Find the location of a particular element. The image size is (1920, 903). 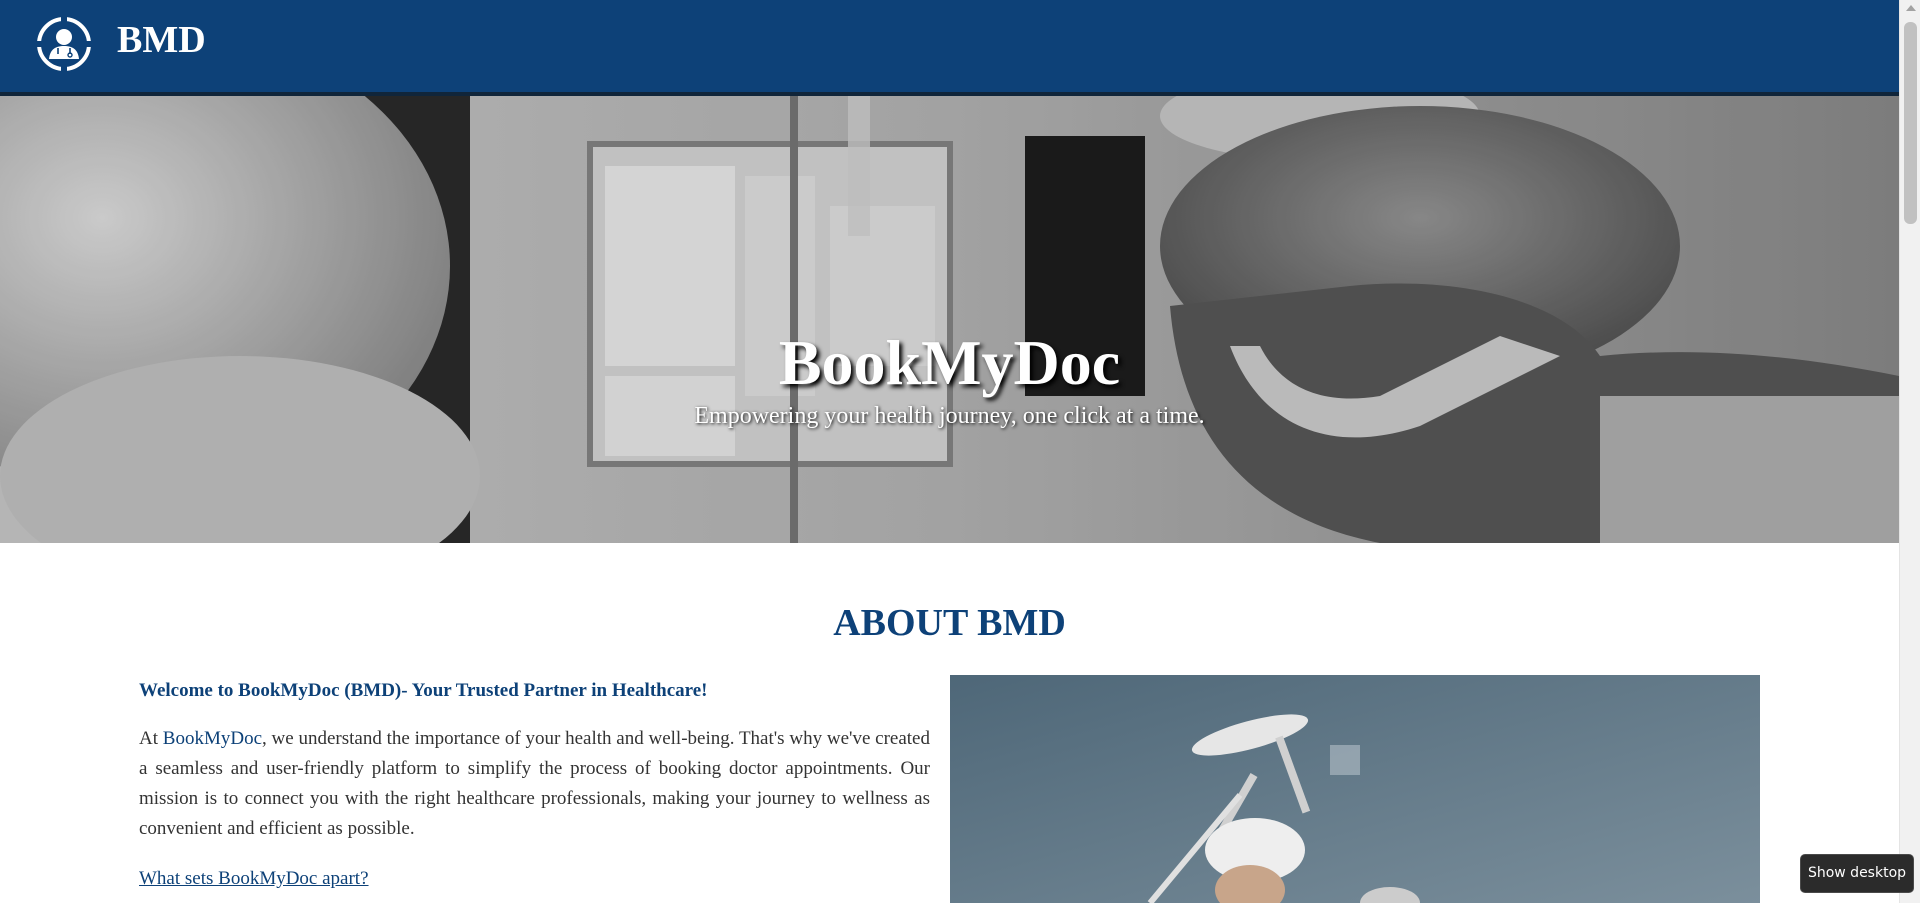

what-sets-apart-link: What sets BookMyDoc apart? is located at coordinates (254, 878).